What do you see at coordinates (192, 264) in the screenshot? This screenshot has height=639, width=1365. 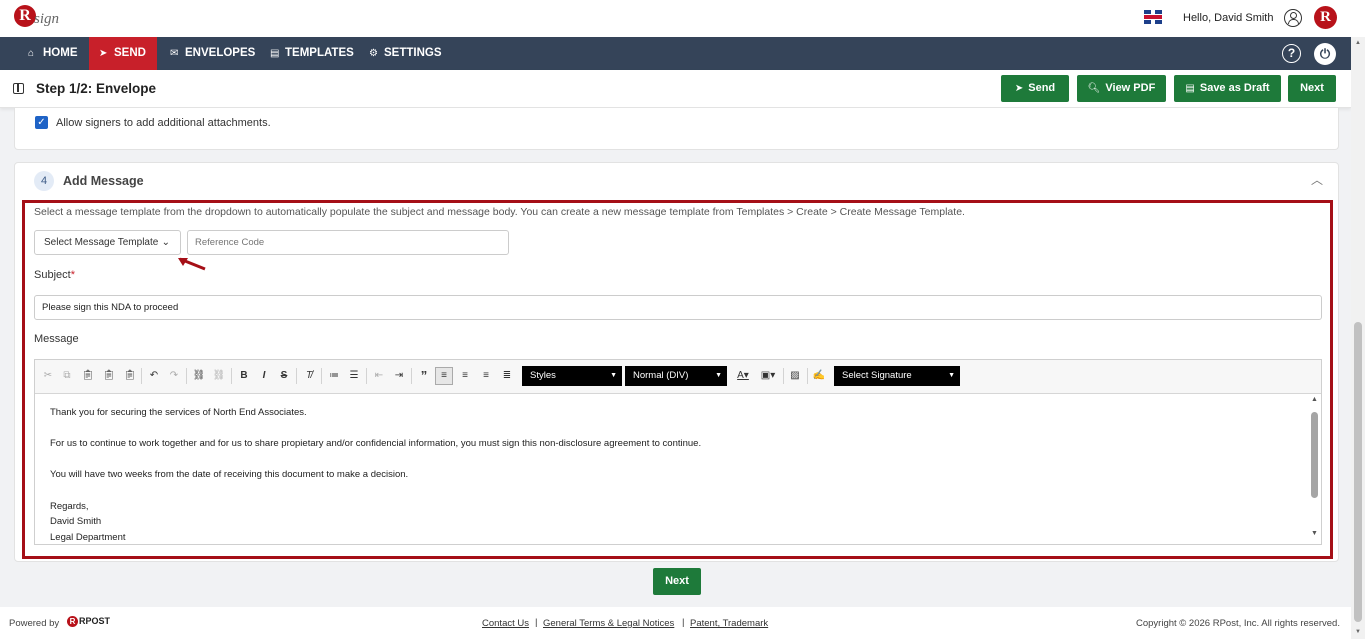 I see `pointer-arrow-icon` at bounding box center [192, 264].